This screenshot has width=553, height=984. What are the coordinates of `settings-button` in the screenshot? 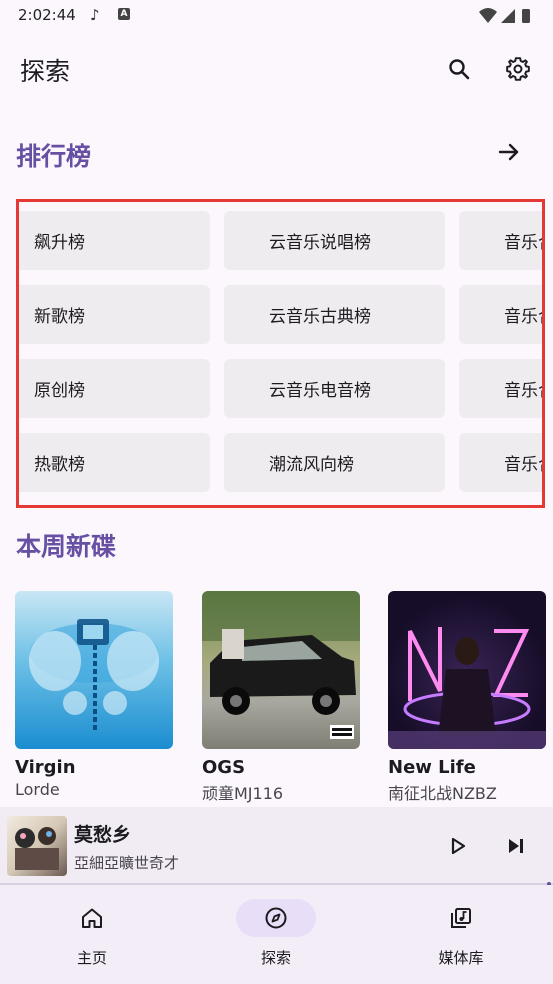 It's located at (518, 69).